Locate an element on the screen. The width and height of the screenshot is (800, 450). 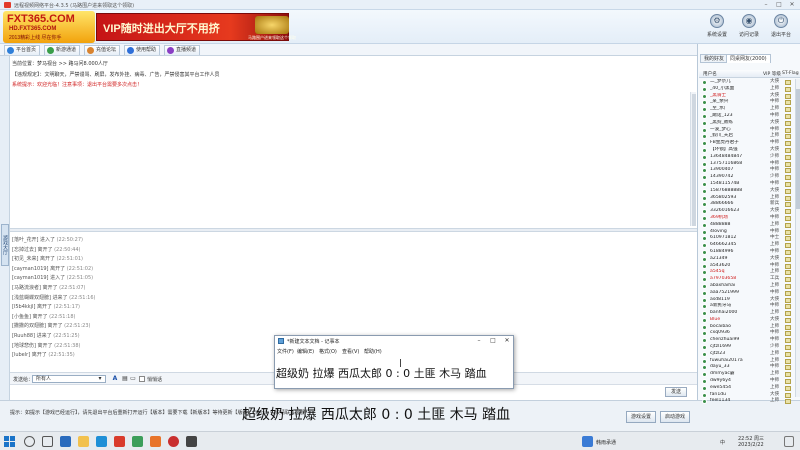
tab-help: 使用帮助 is located at coordinates (142, 50).